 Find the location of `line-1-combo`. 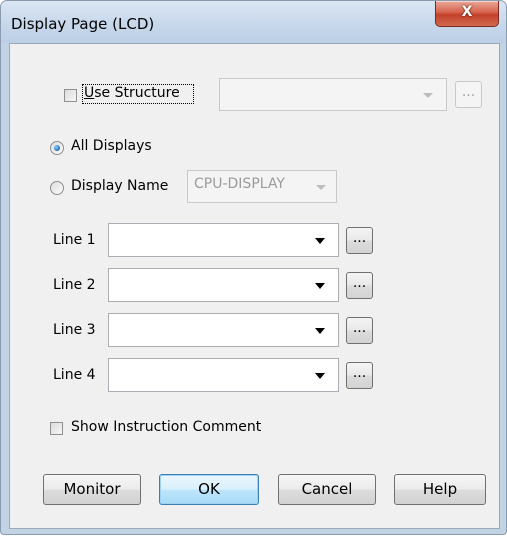

line-1-combo is located at coordinates (223, 240).